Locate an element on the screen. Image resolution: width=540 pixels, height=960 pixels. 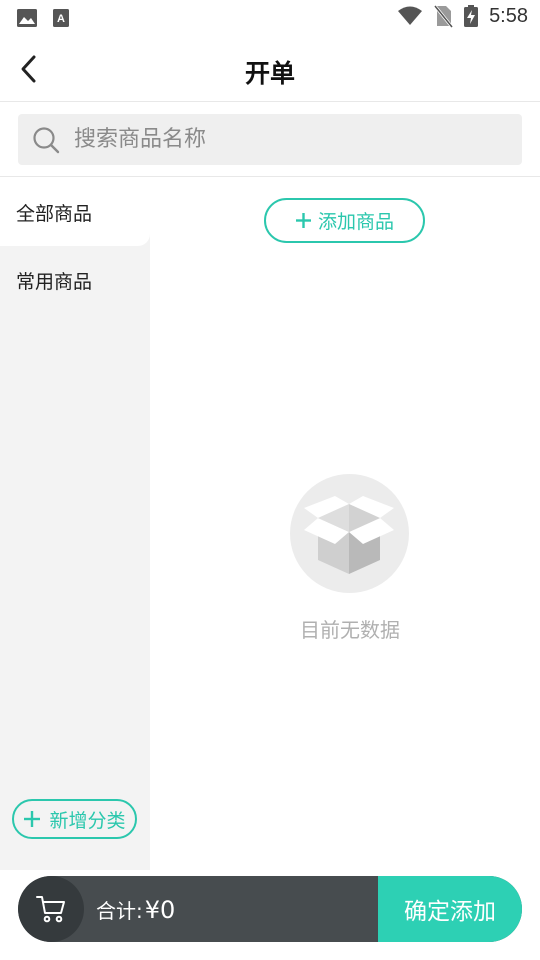
sidebar-item-all-goods: 全部商品 is located at coordinates (75, 212).